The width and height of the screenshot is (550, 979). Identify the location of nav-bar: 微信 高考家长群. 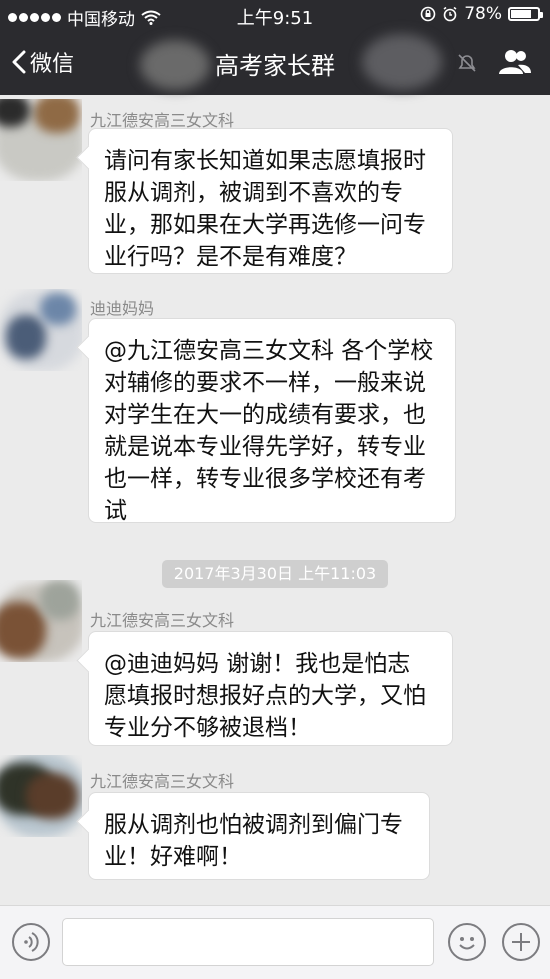
(275, 63).